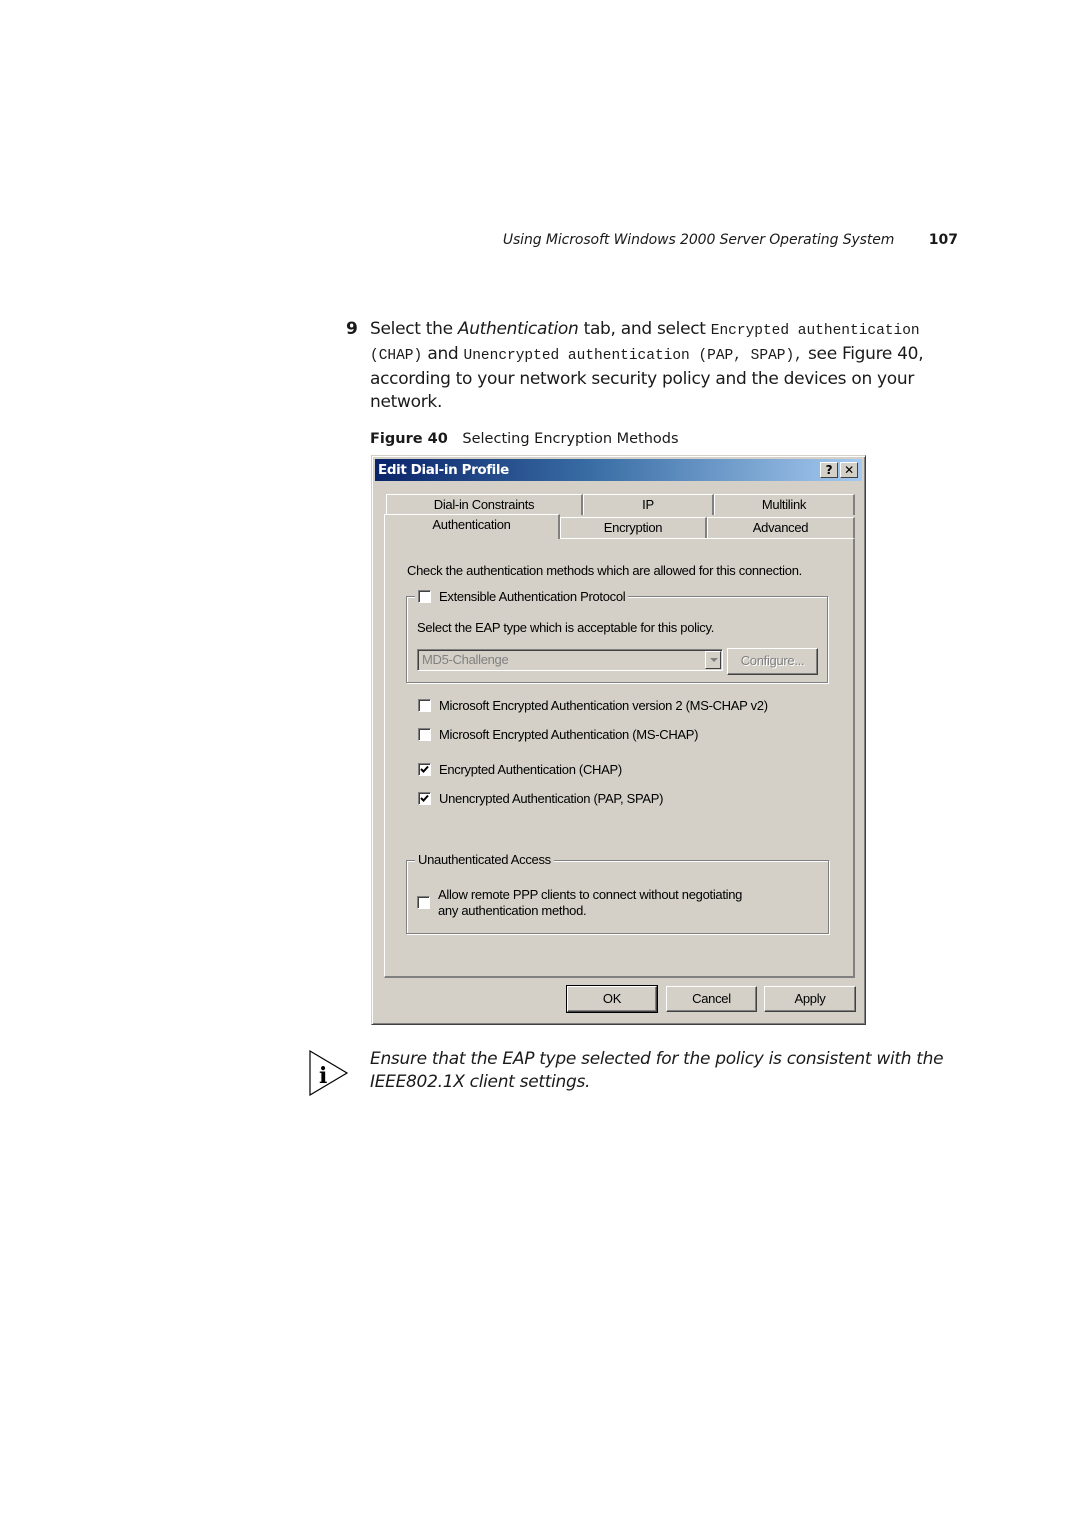 The image size is (1080, 1527). Describe the element at coordinates (570, 660) in the screenshot. I see `eap-type-dropdown: MD5-Challenge` at that location.